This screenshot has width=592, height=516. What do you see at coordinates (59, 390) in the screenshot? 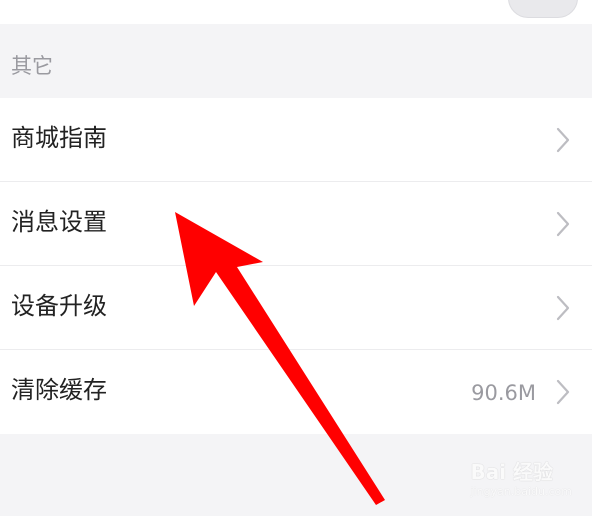
I see `menu-item-label: 清除缓存` at bounding box center [59, 390].